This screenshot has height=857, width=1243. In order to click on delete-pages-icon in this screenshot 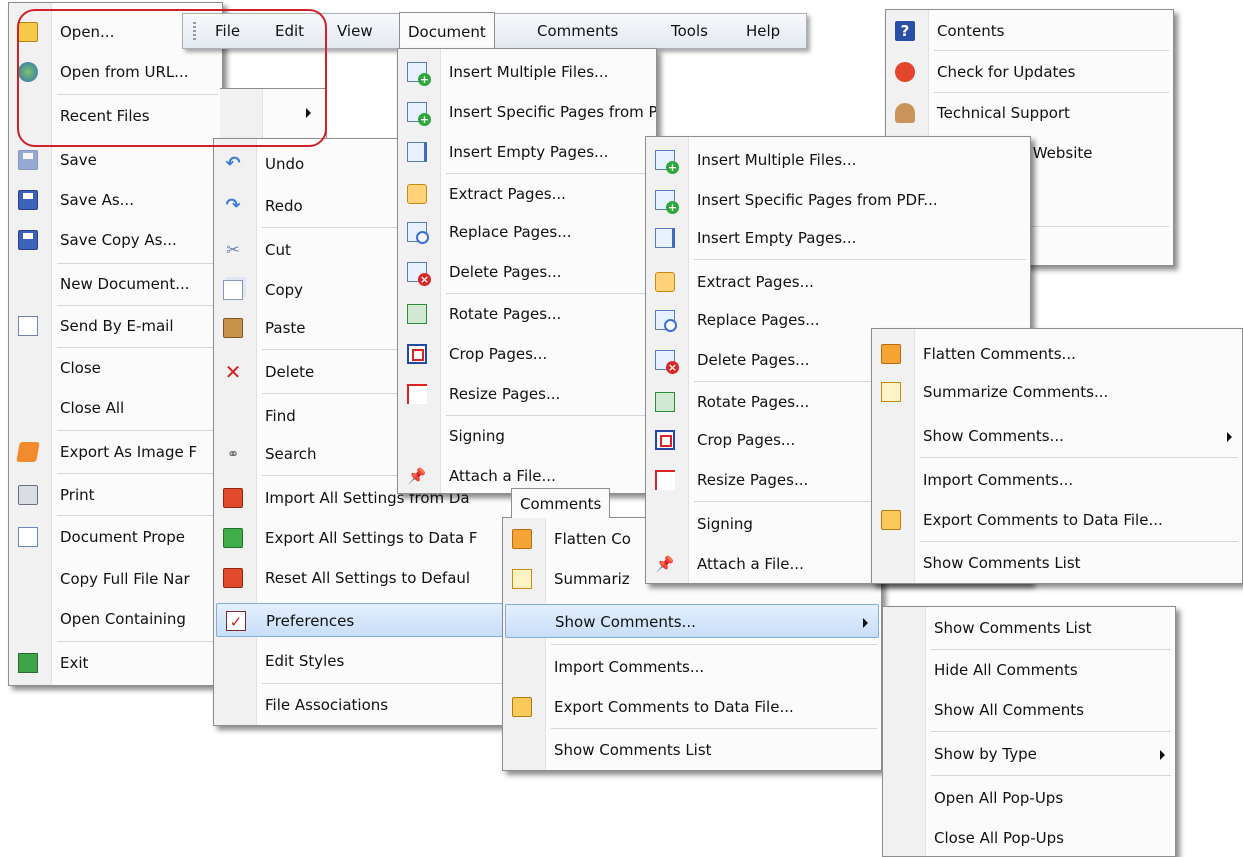, I will do `click(667, 362)`.